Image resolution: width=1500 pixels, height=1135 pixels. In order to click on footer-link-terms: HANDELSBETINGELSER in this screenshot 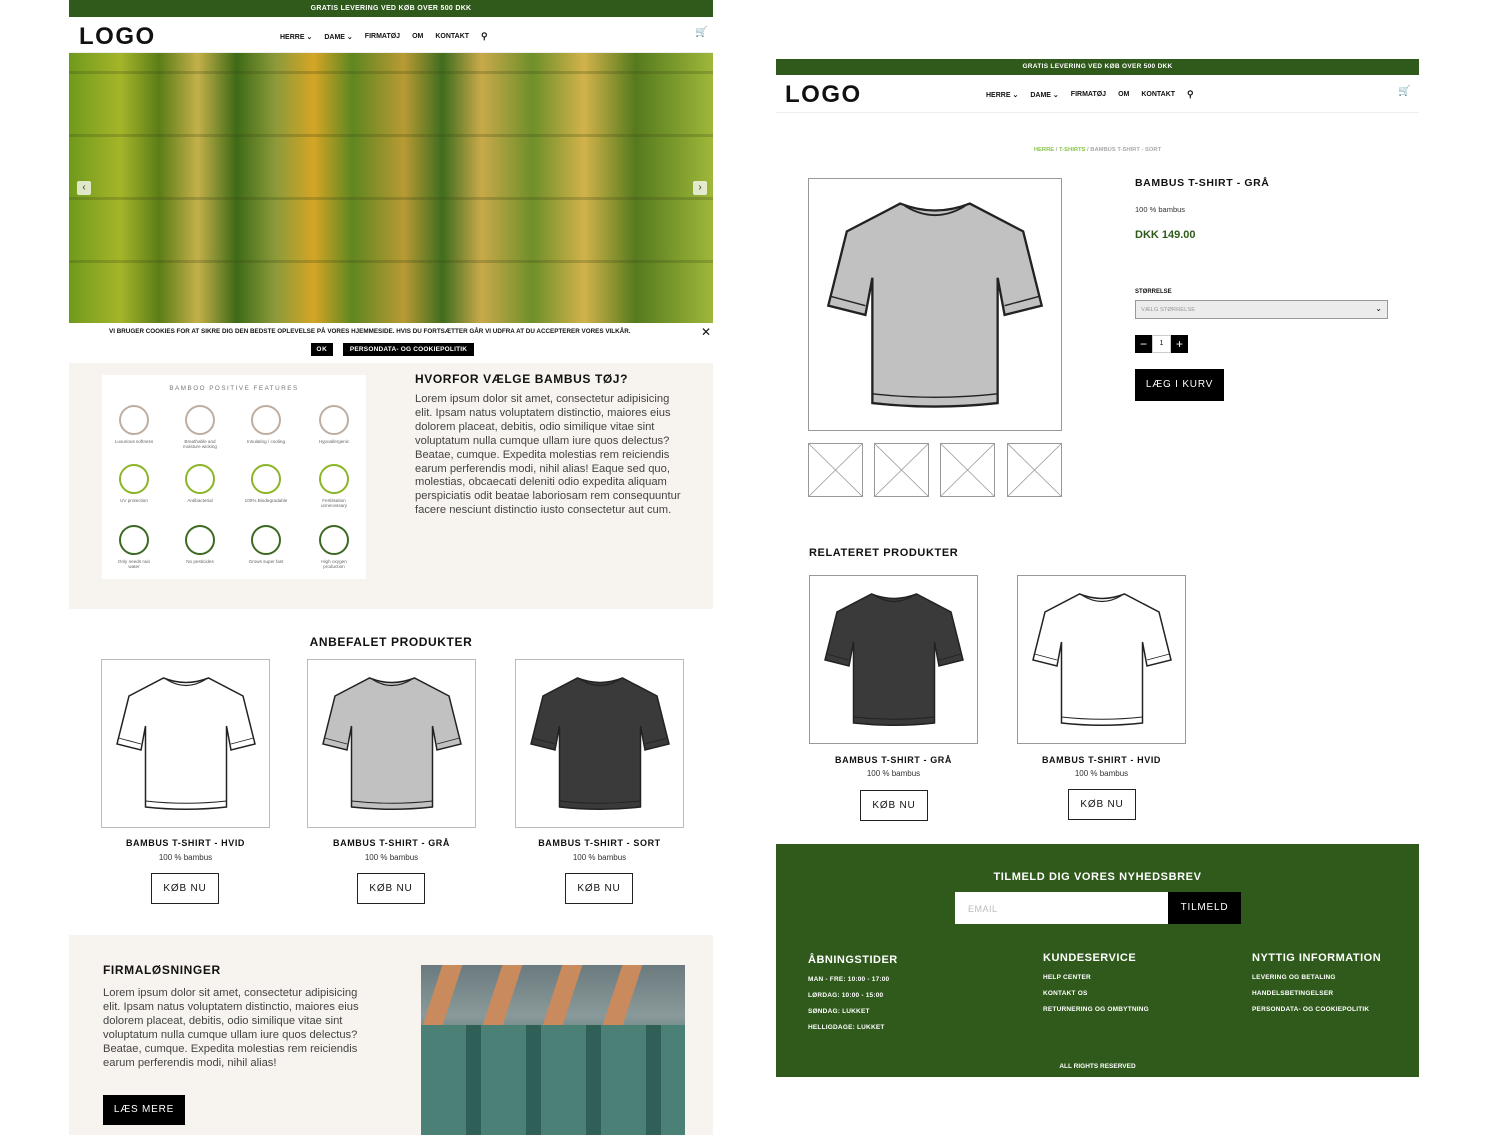, I will do `click(1316, 993)`.